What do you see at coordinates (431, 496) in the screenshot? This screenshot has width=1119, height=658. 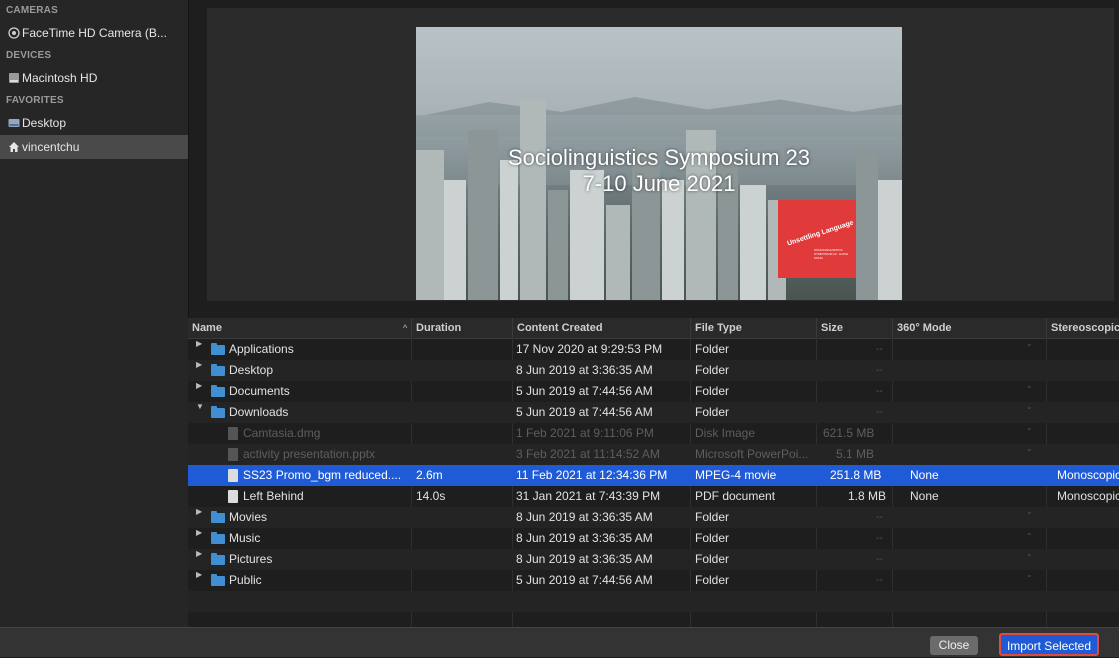 I see `file-duration: 14.0s` at bounding box center [431, 496].